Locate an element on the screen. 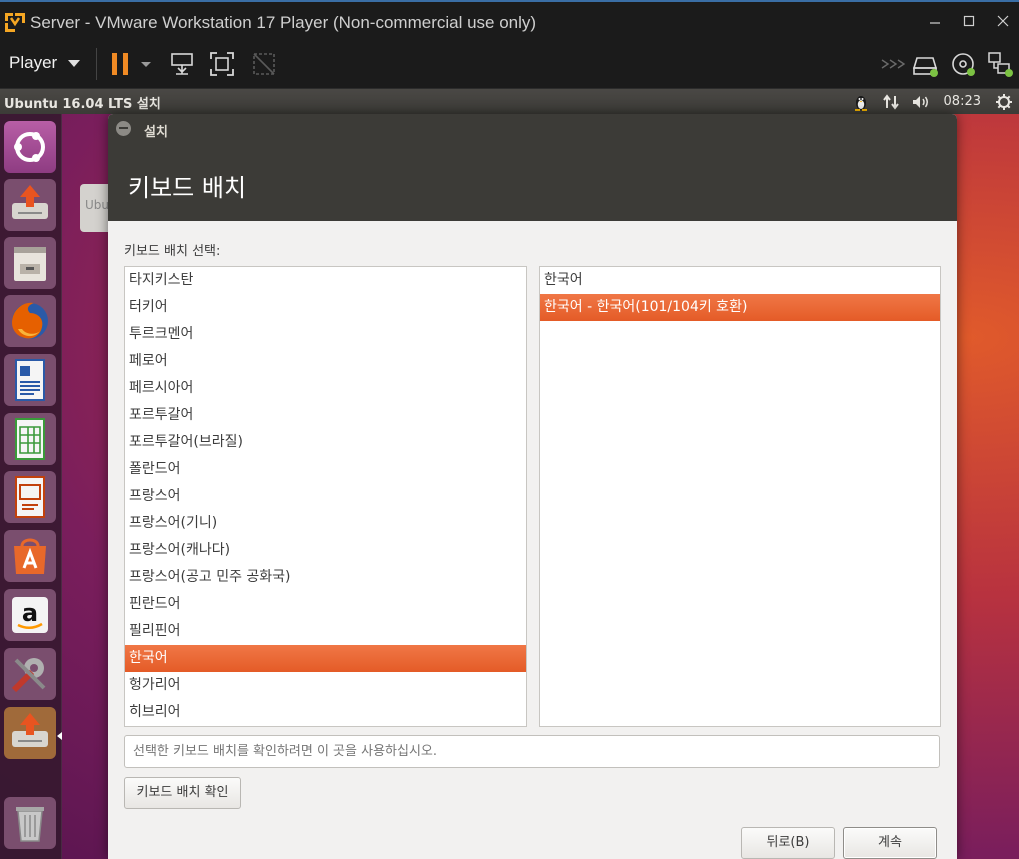 Image resolution: width=1019 pixels, height=859 pixels. list-item: 페로어 is located at coordinates (325, 361).